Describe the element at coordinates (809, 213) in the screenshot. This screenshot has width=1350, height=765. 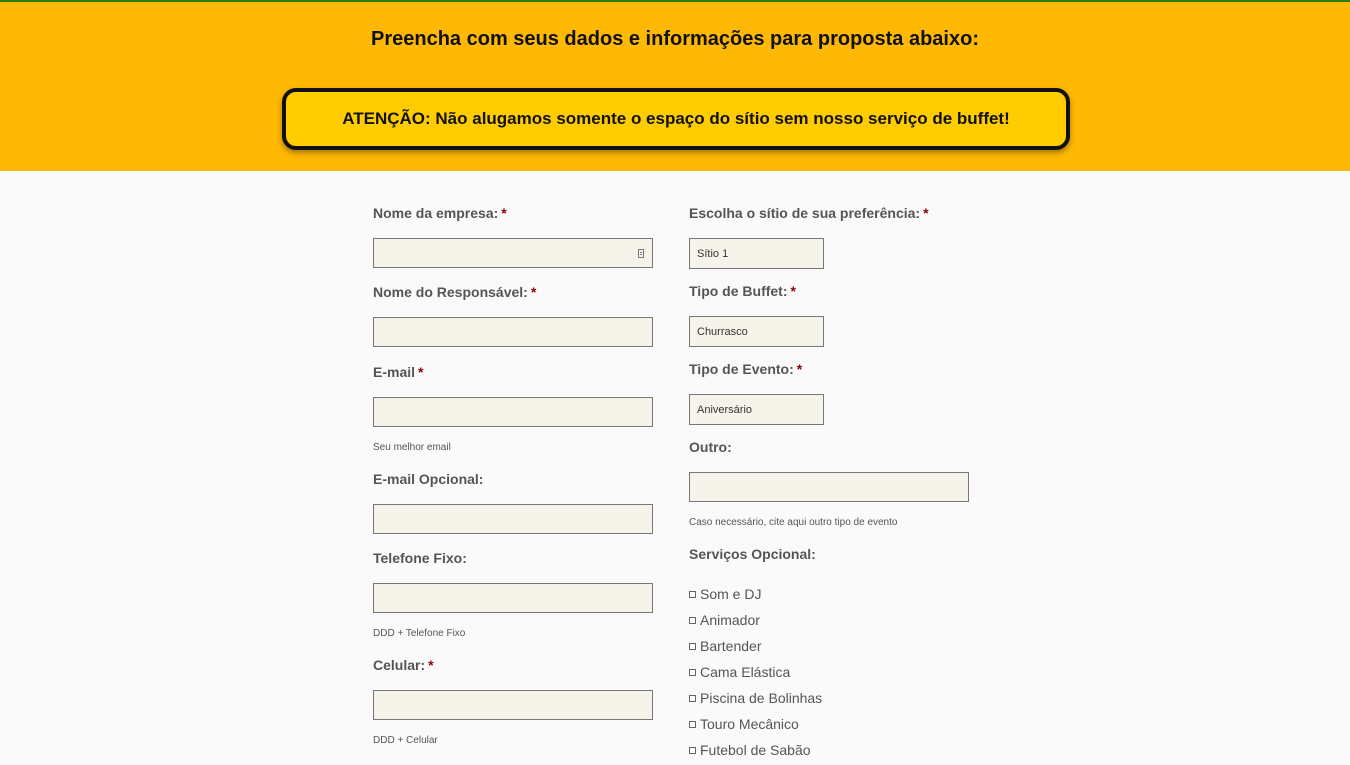
I see `venue-label: Escolha o sítio de sua preferência: *` at that location.